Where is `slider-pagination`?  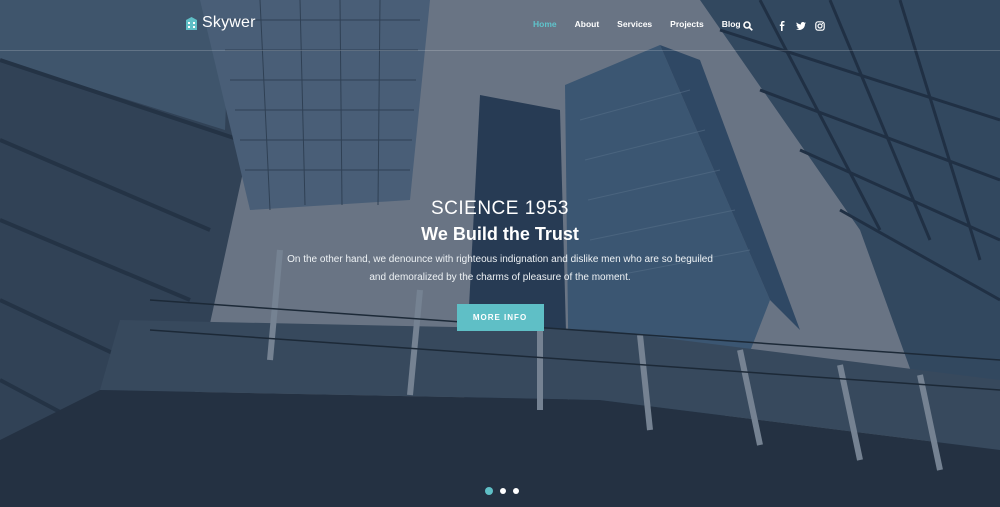 slider-pagination is located at coordinates (502, 491).